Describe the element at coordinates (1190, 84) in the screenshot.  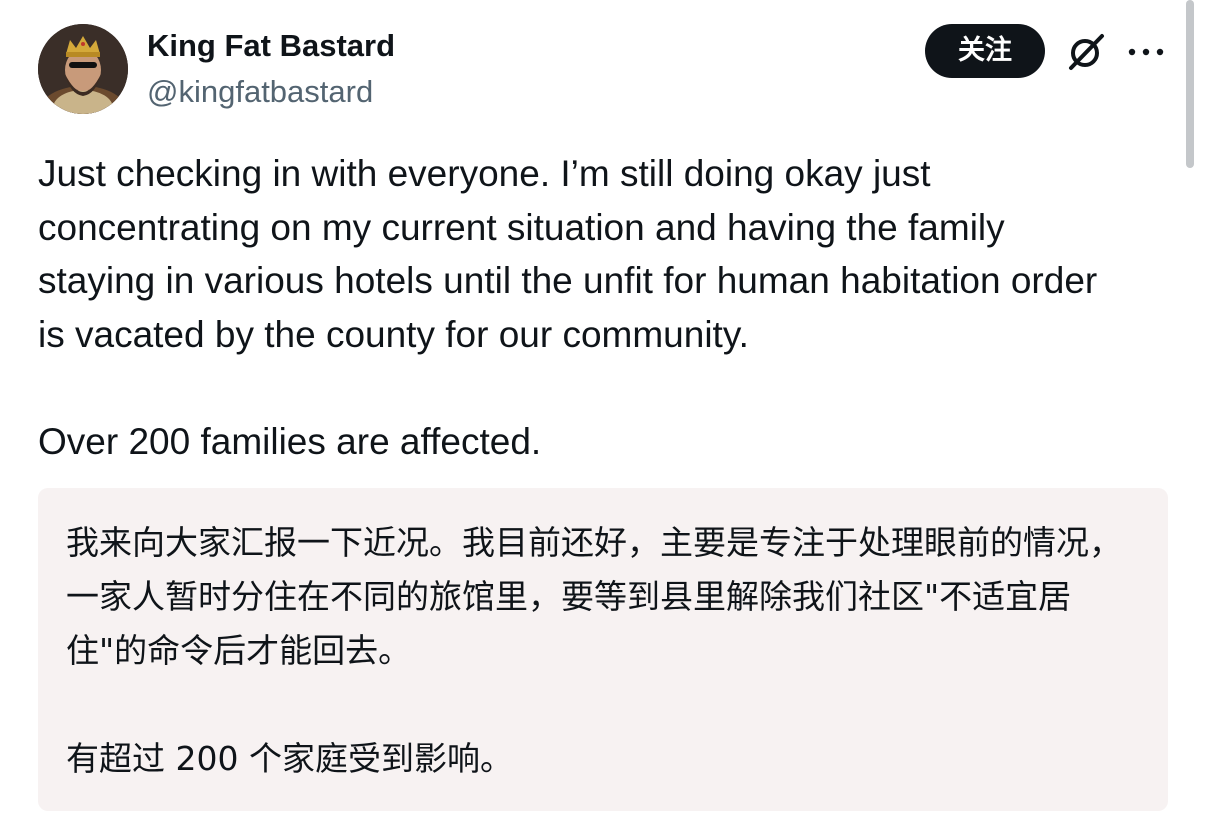
I see `scrollbar` at that location.